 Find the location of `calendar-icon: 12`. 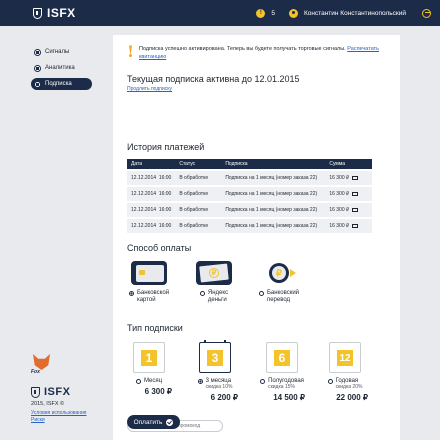

calendar-icon: 12 is located at coordinates (345, 357).